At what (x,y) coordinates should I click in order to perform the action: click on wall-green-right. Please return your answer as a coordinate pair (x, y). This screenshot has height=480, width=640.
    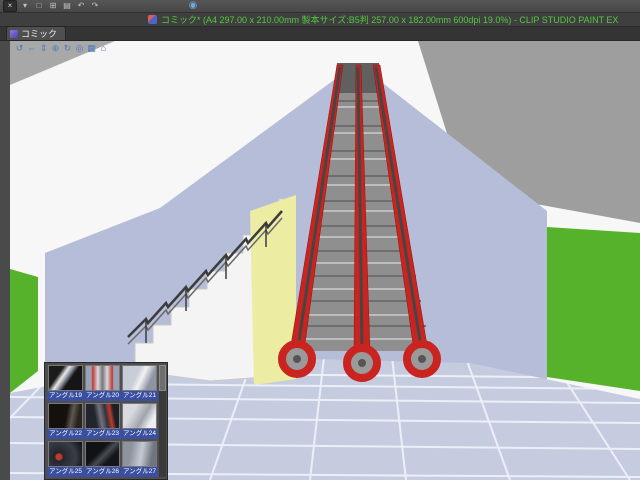
    Looking at the image, I should click on (593, 309).